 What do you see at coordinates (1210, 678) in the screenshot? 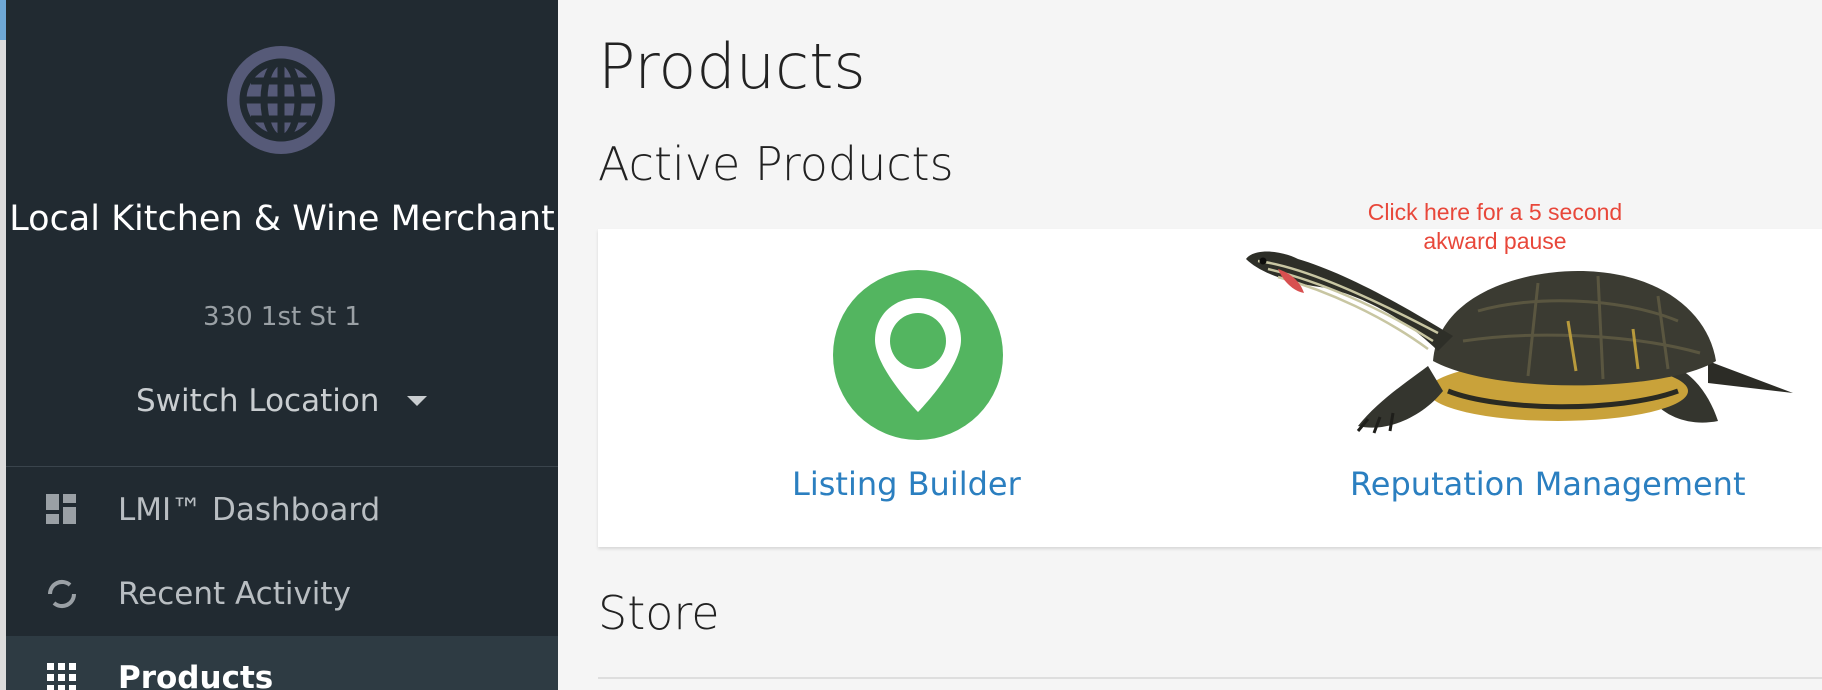
I see `store-divider` at bounding box center [1210, 678].